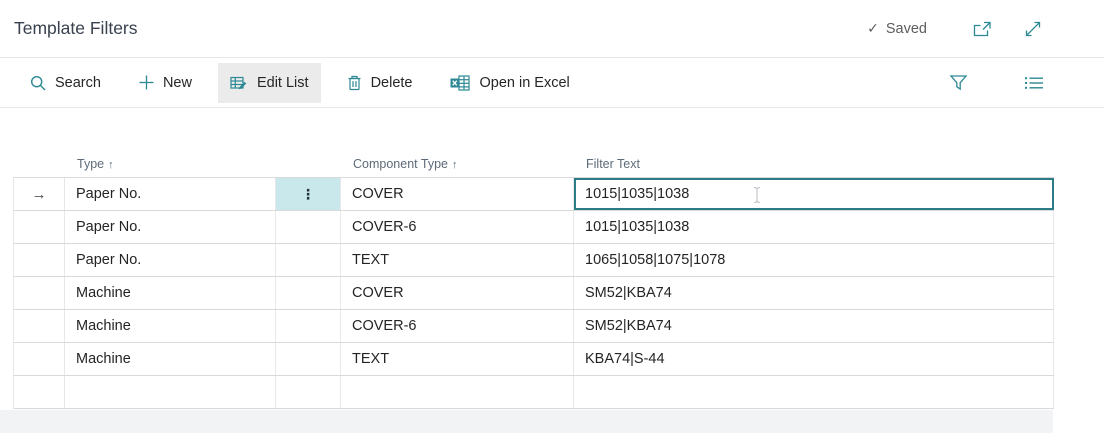 The image size is (1104, 433). What do you see at coordinates (354, 82) in the screenshot?
I see `trash-icon` at bounding box center [354, 82].